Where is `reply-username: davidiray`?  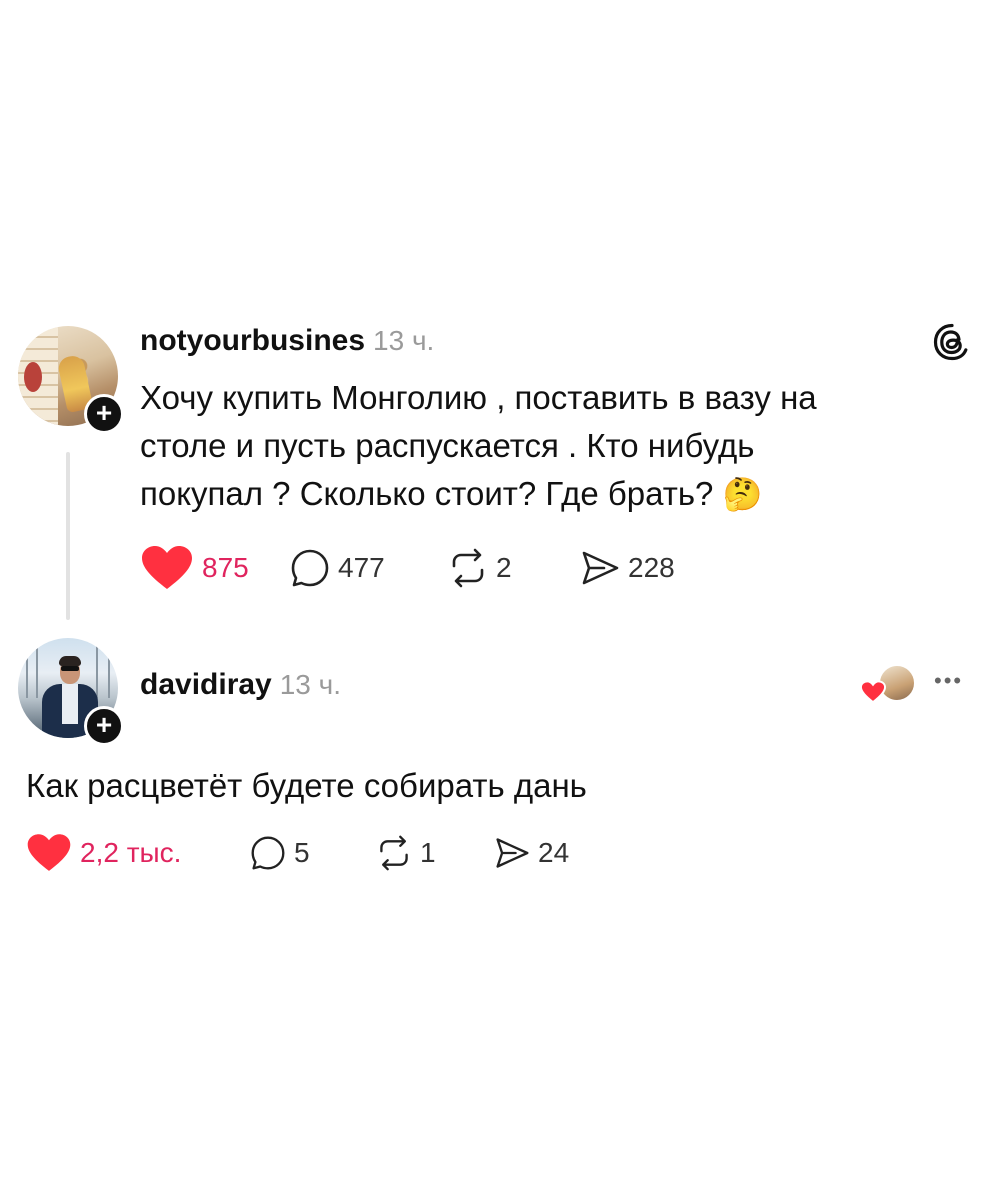
reply-username: davidiray is located at coordinates (206, 684).